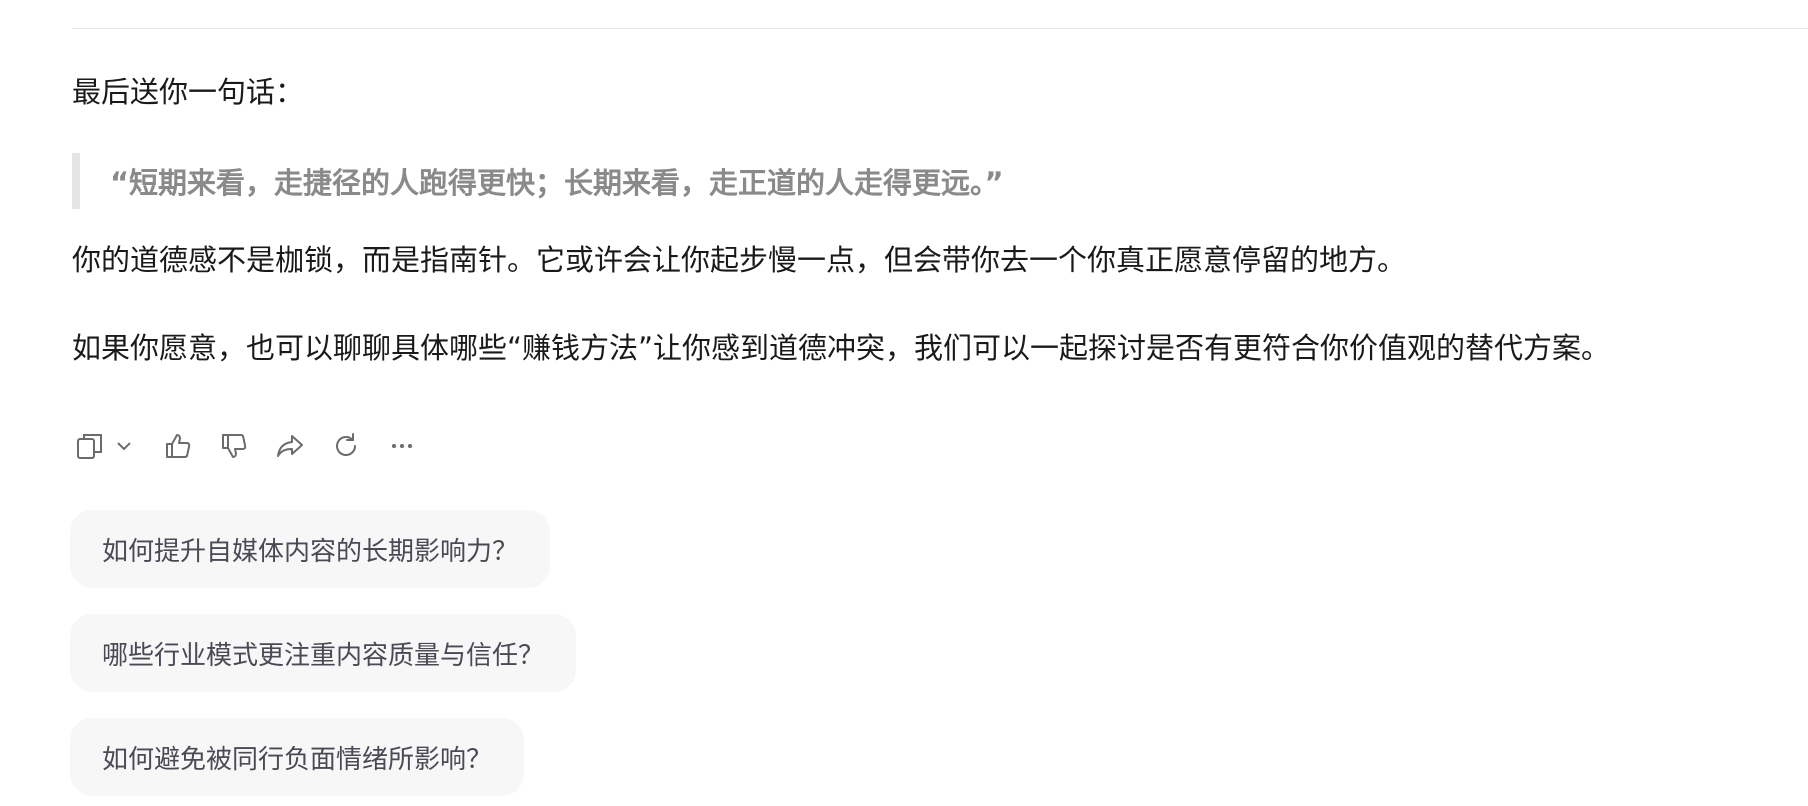 The height and width of the screenshot is (806, 1808). I want to click on like-button, so click(178, 446).